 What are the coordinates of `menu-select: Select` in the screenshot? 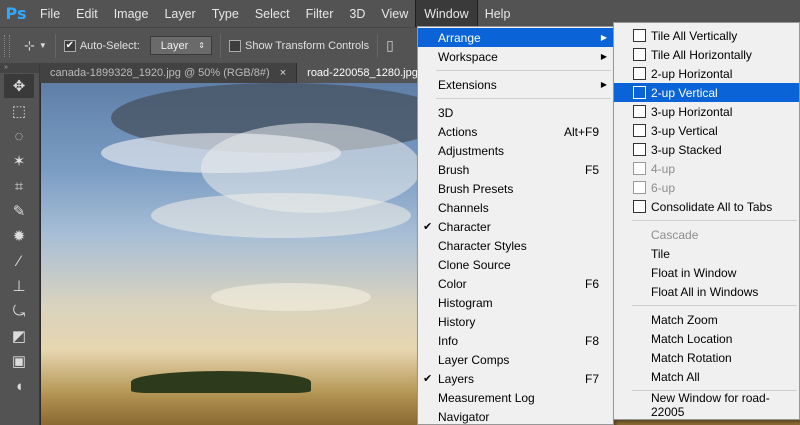 It's located at (272, 13).